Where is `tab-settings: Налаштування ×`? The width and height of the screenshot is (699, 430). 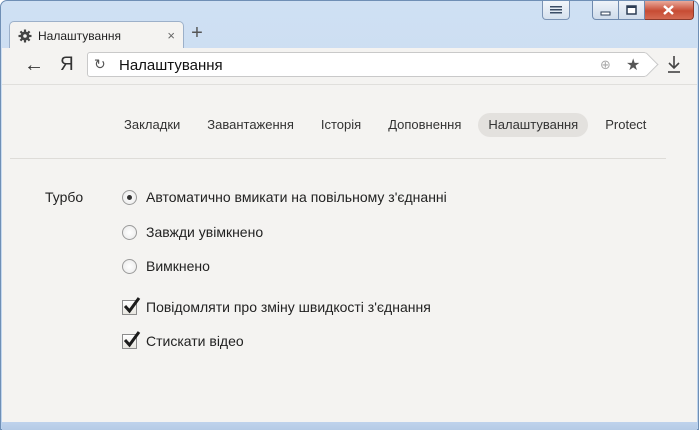
tab-settings: Налаштування × is located at coordinates (96, 35).